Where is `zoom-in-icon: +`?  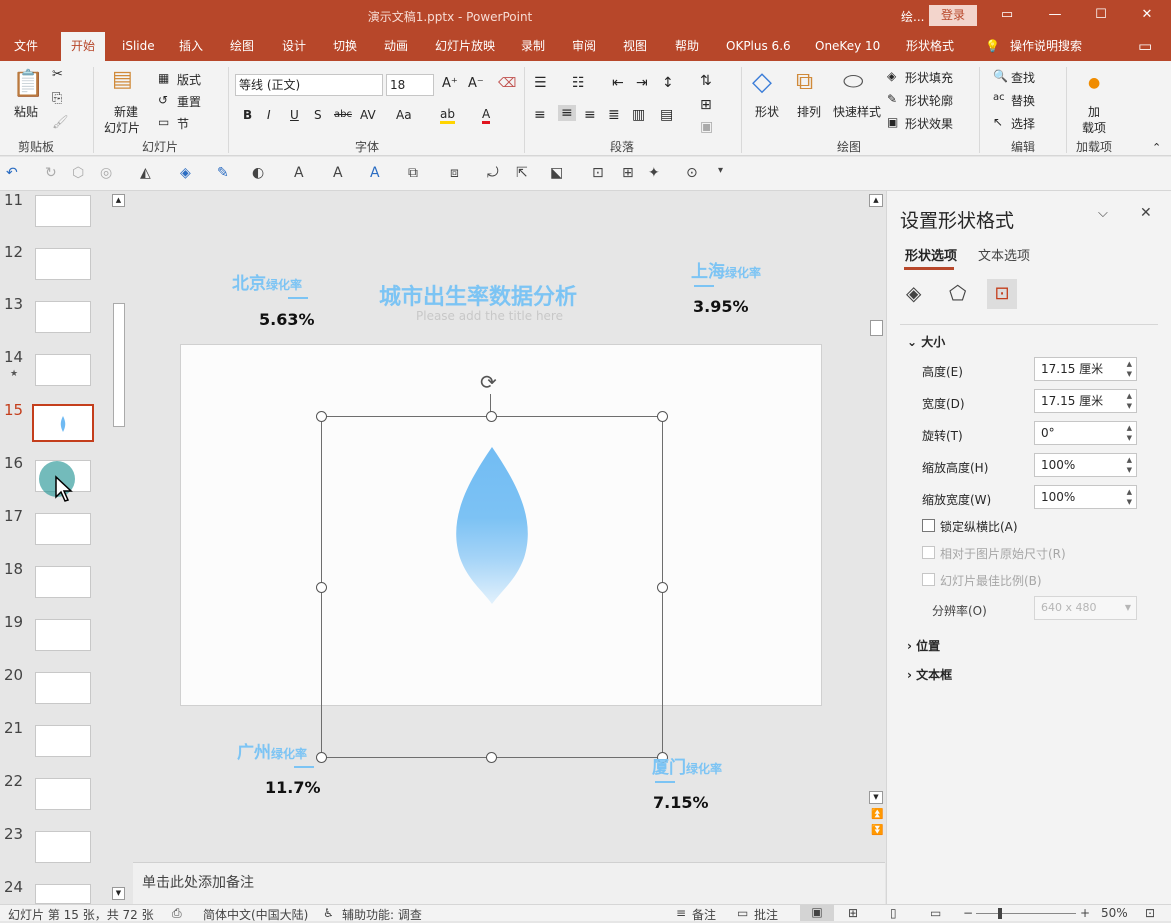 zoom-in-icon: + is located at coordinates (1085, 913).